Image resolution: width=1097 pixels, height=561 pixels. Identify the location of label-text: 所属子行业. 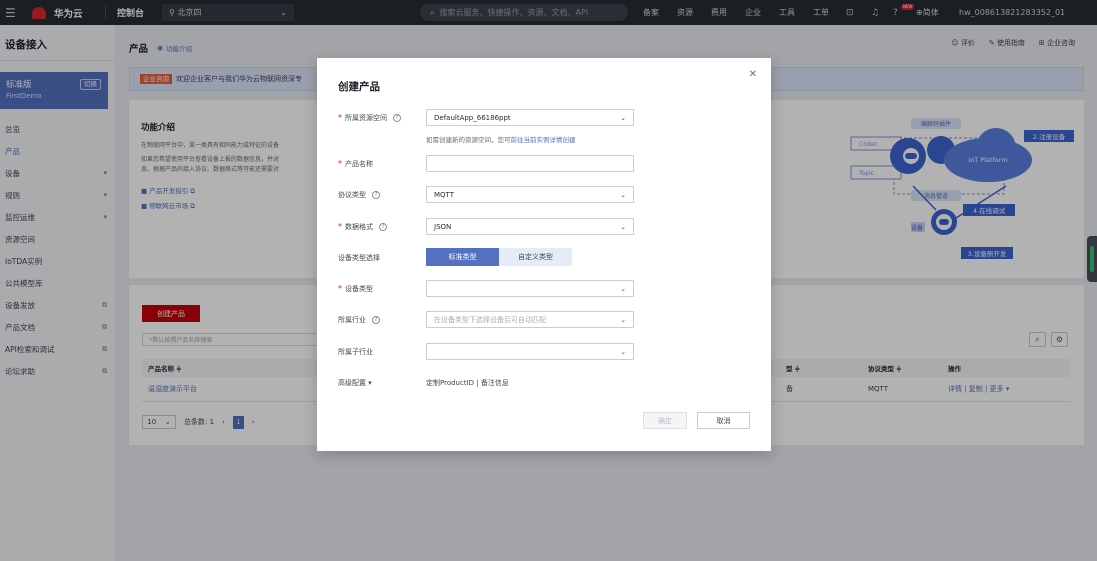
(355, 351).